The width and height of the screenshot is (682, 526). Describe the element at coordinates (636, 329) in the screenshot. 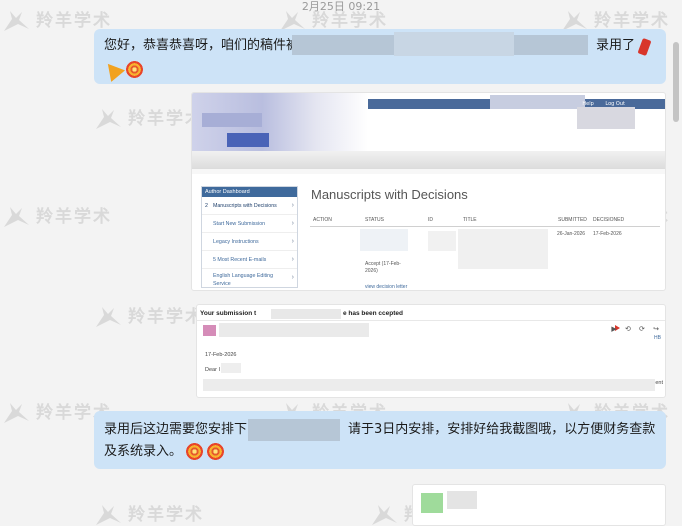

I see `email-action-icons: ▶ ⟲ ⟳ ↪` at that location.